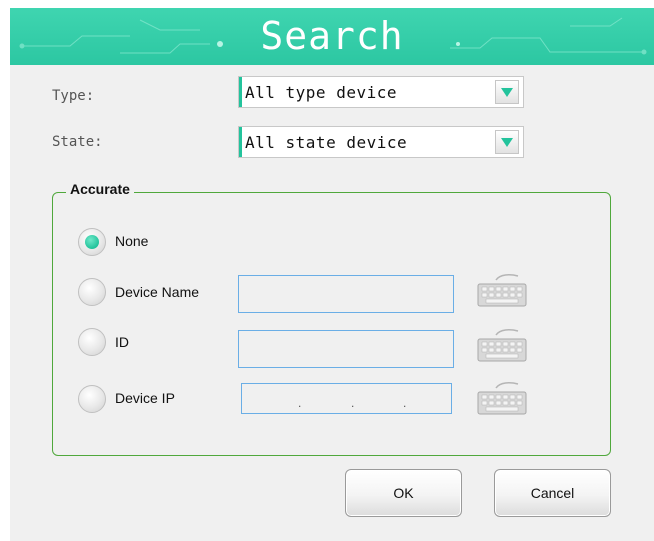  Describe the element at coordinates (326, 142) in the screenshot. I see `state-select-value: All state device` at that location.